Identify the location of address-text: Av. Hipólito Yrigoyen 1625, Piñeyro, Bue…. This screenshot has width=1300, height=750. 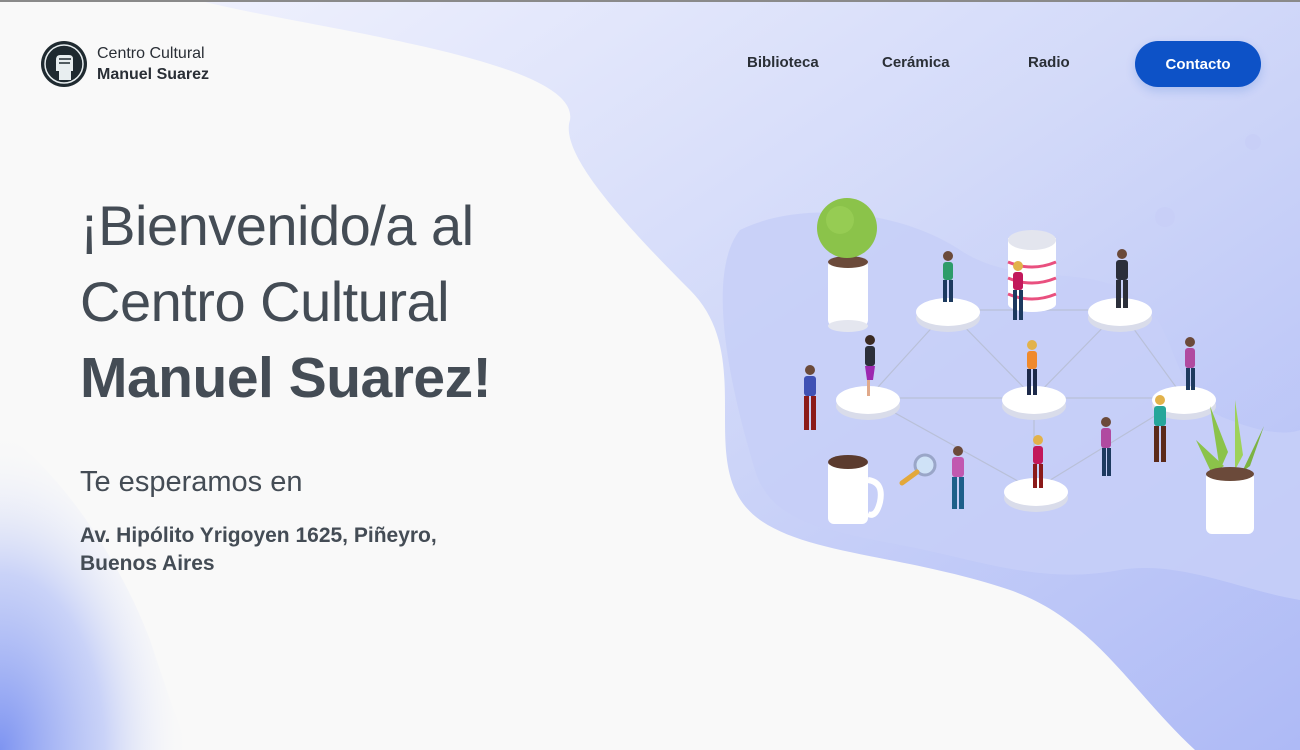
(258, 549).